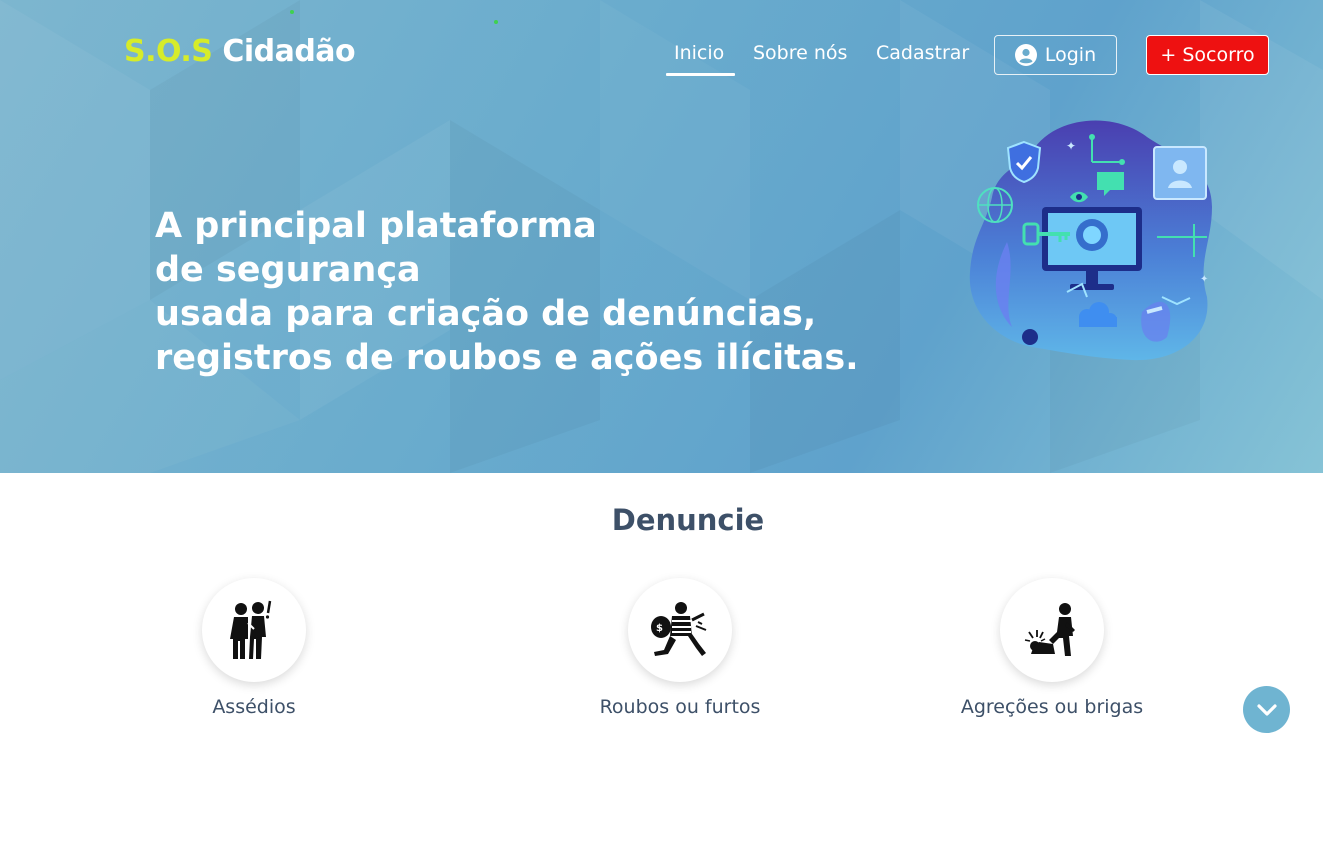  I want to click on hero-headline-line: A principal plataforma, so click(376, 226).